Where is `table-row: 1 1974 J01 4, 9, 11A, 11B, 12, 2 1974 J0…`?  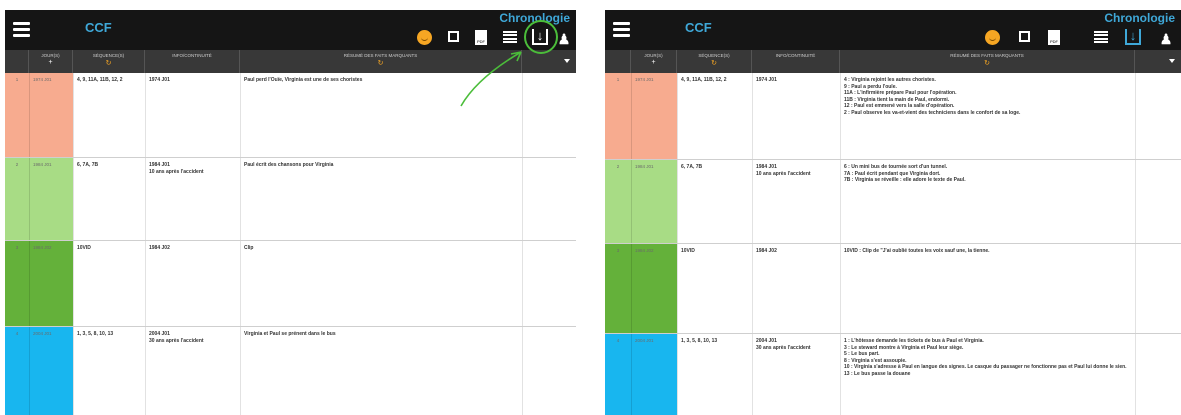
table-row: 1 1974 J01 4, 9, 11A, 11B, 12, 2 1974 J0… is located at coordinates (893, 116).